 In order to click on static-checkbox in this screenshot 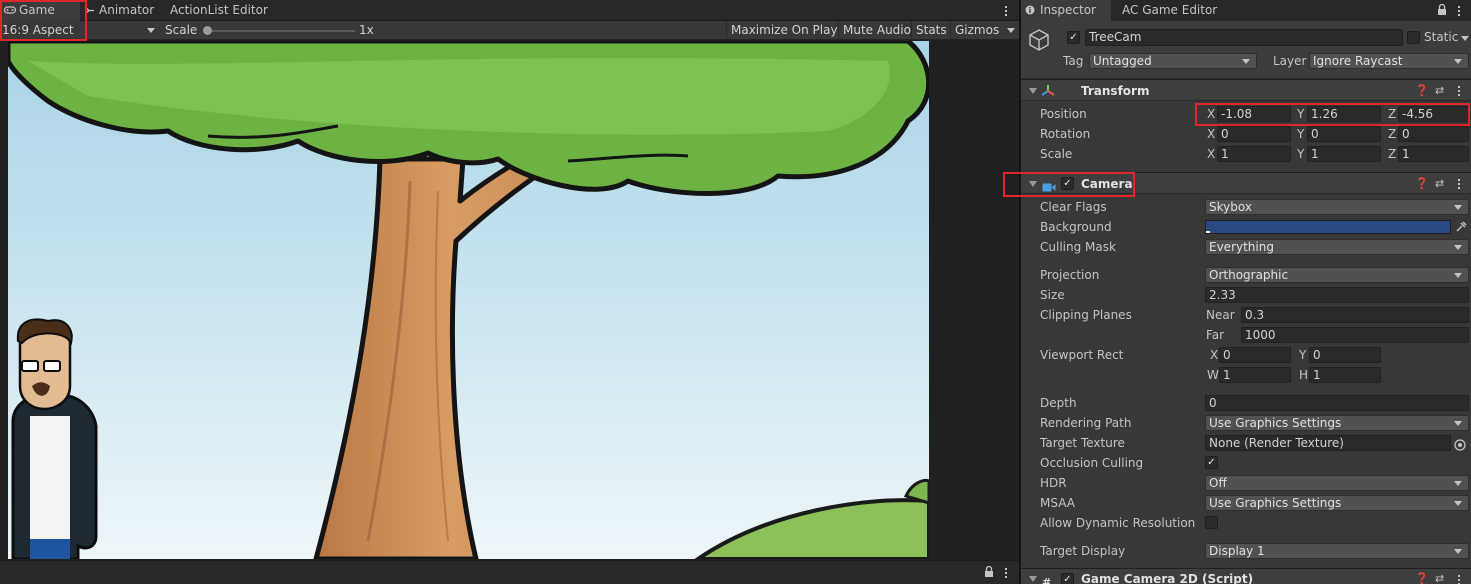, I will do `click(1413, 37)`.